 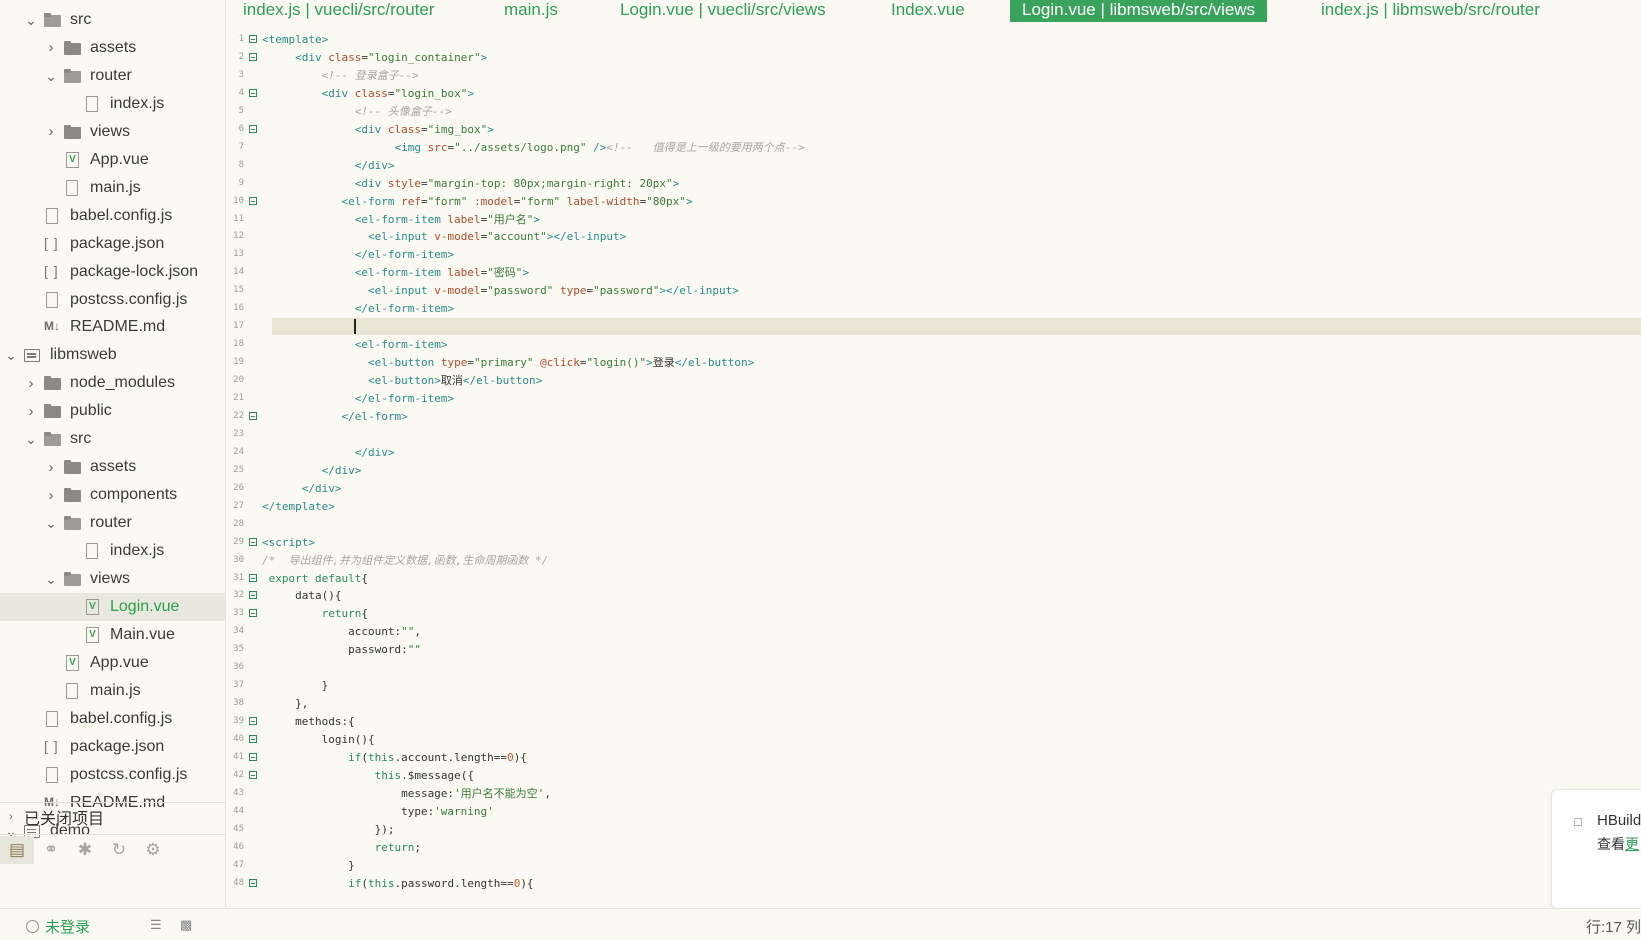 I want to click on editor-tab: index.js | libmsweb/src/router, so click(x=1430, y=11).